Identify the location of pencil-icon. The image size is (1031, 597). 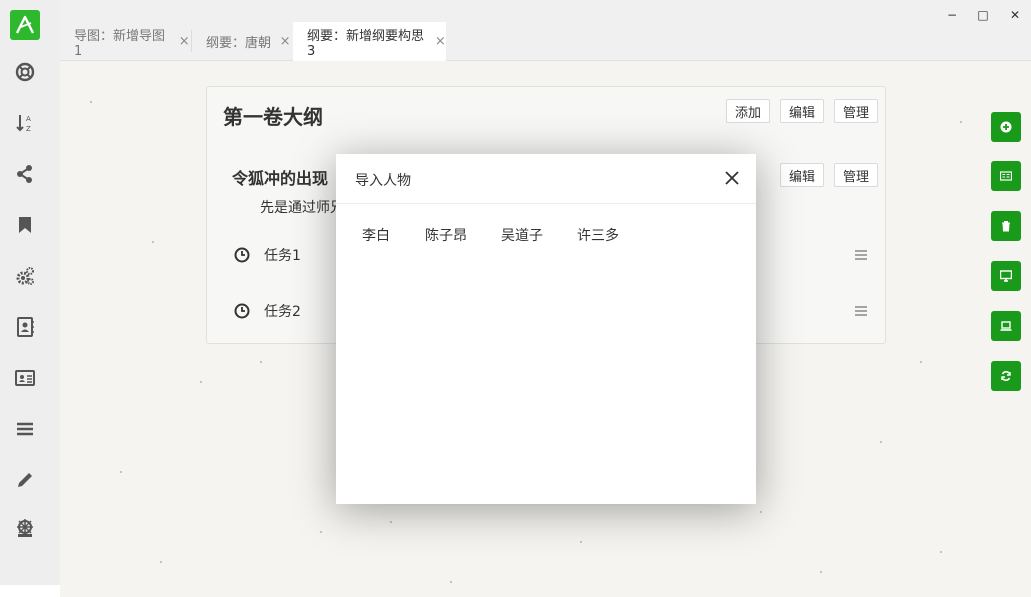
(25, 480).